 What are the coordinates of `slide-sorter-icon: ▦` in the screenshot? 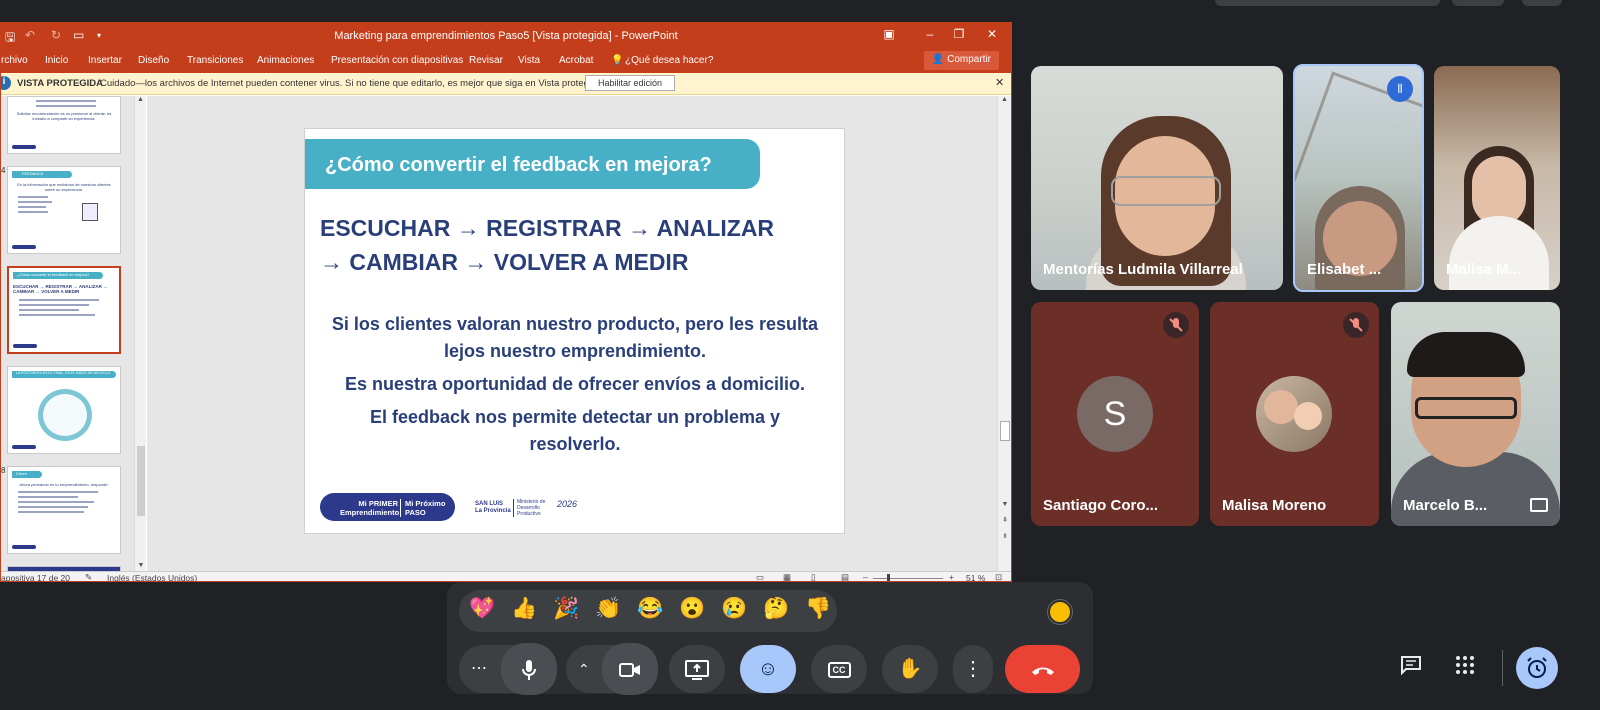 It's located at (787, 576).